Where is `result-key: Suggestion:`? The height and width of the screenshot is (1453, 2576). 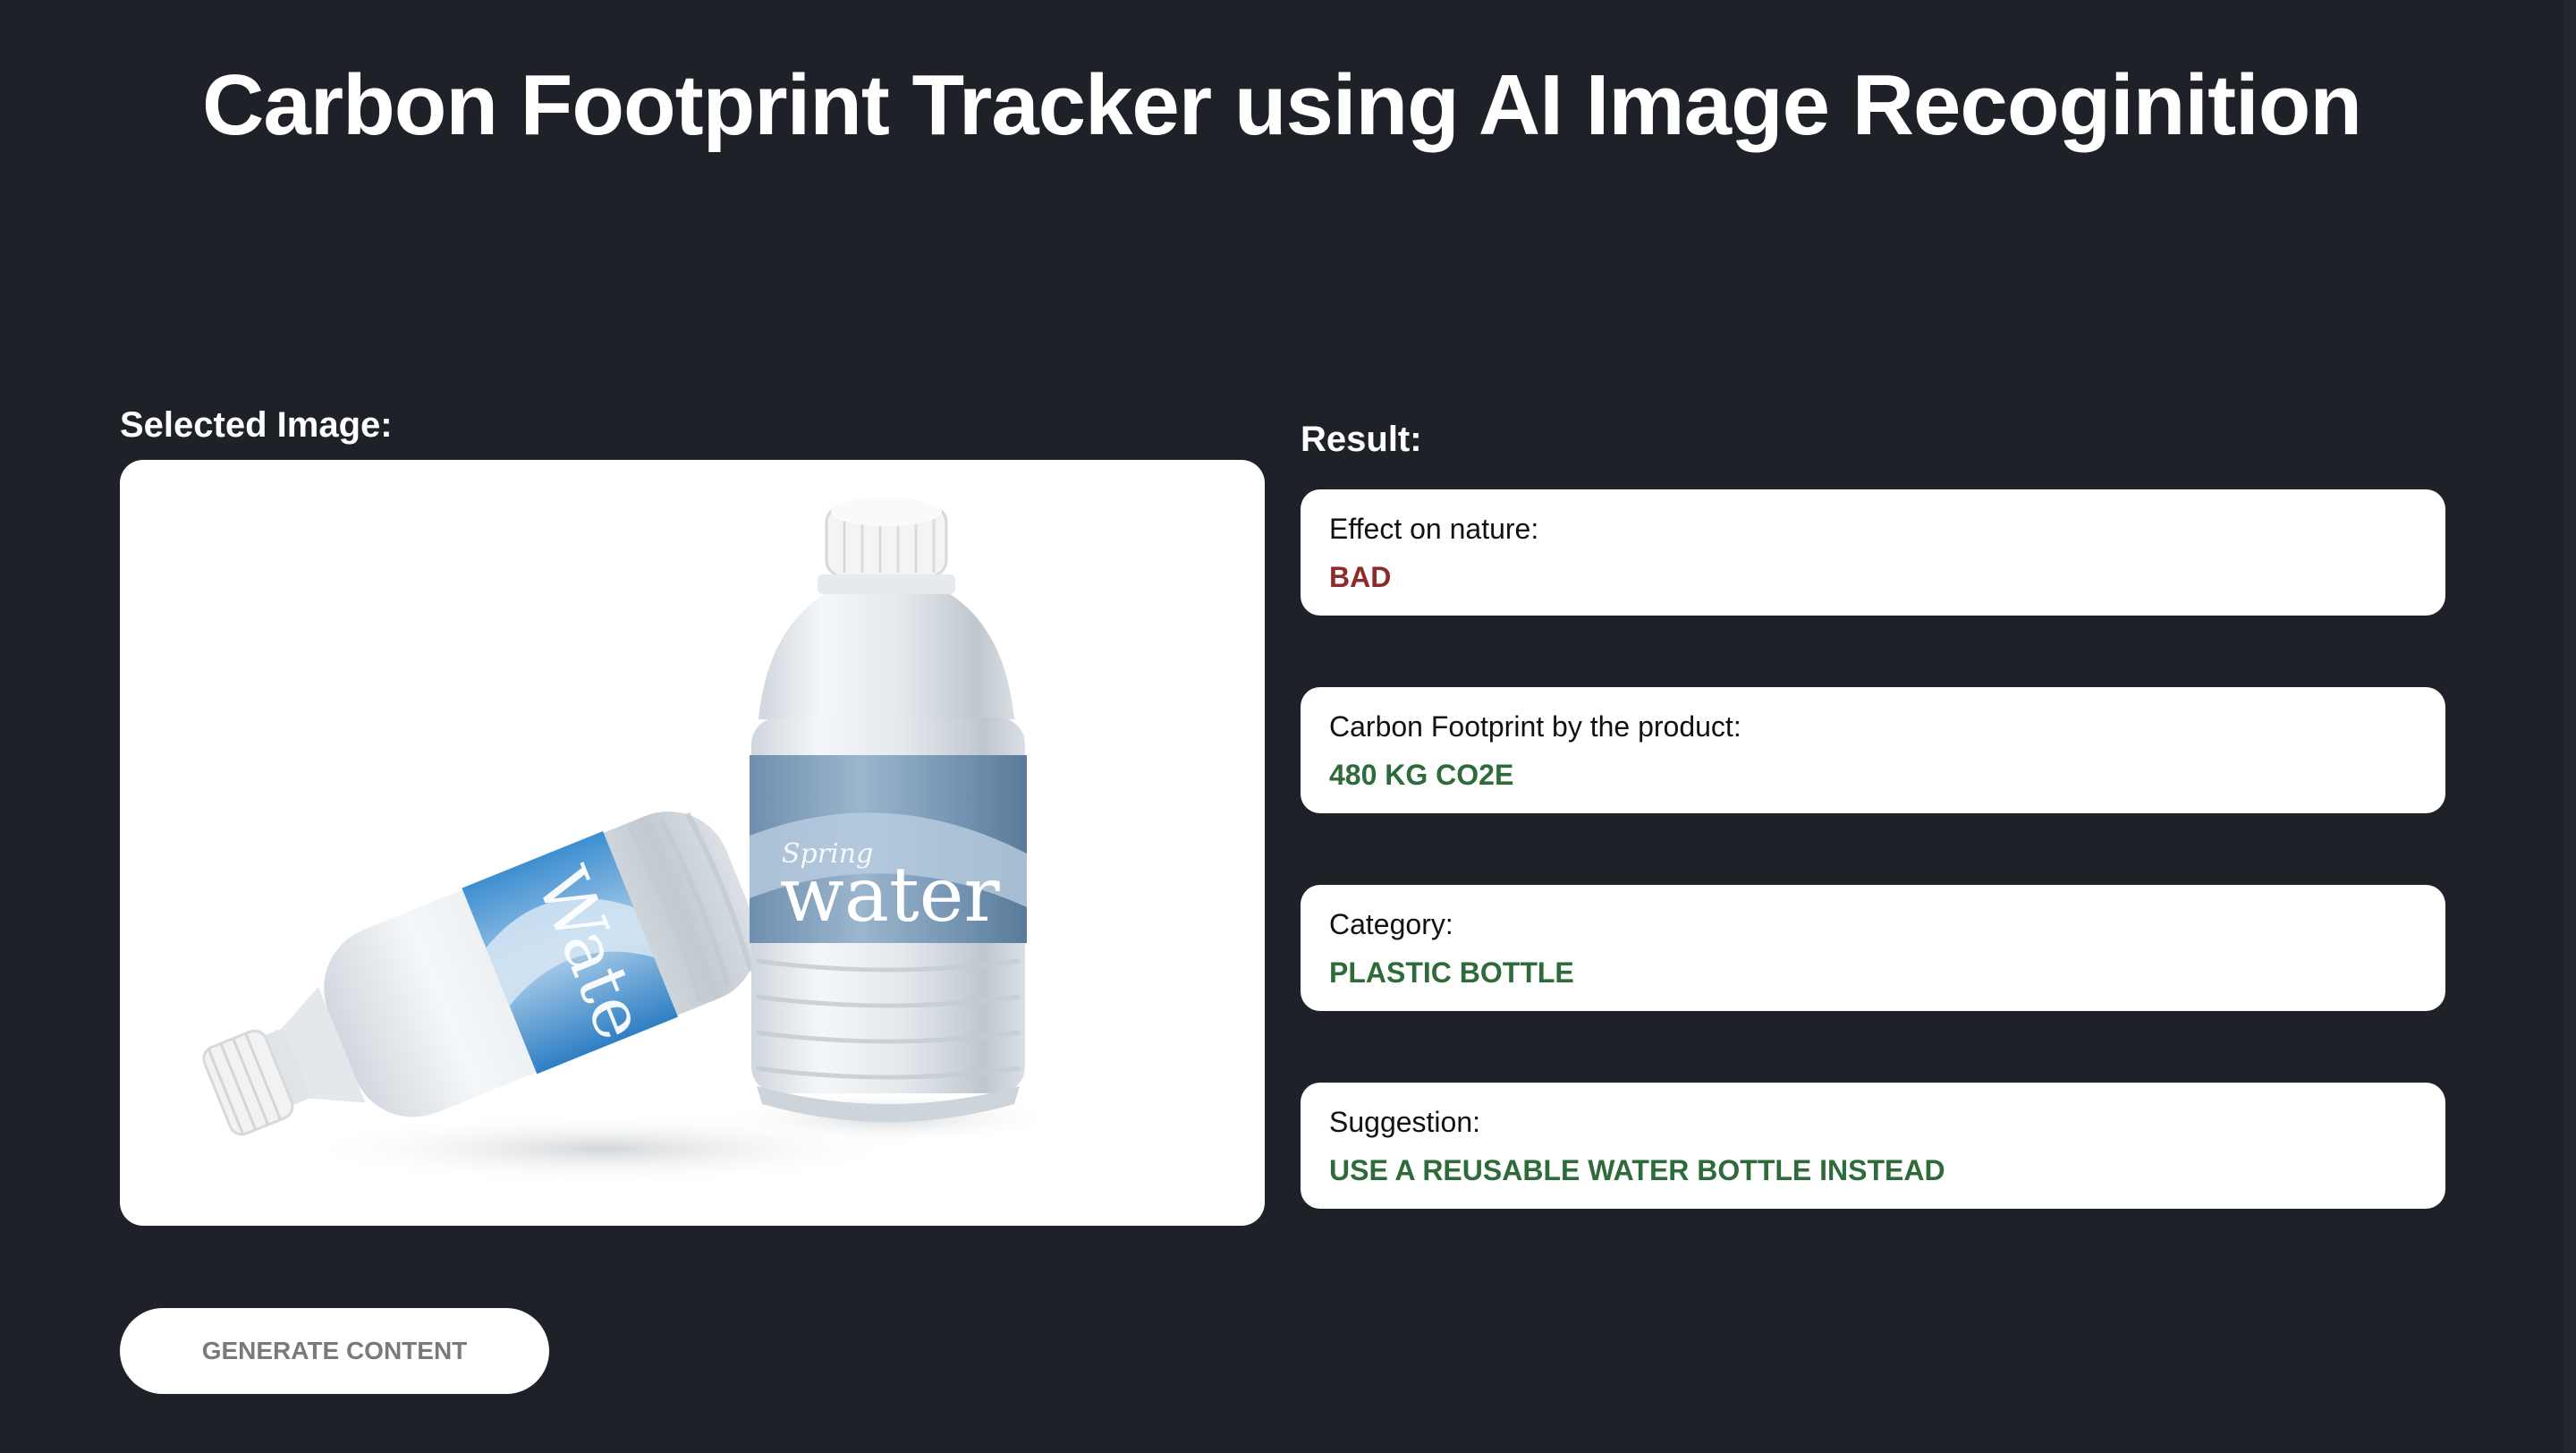 result-key: Suggestion: is located at coordinates (1405, 1122).